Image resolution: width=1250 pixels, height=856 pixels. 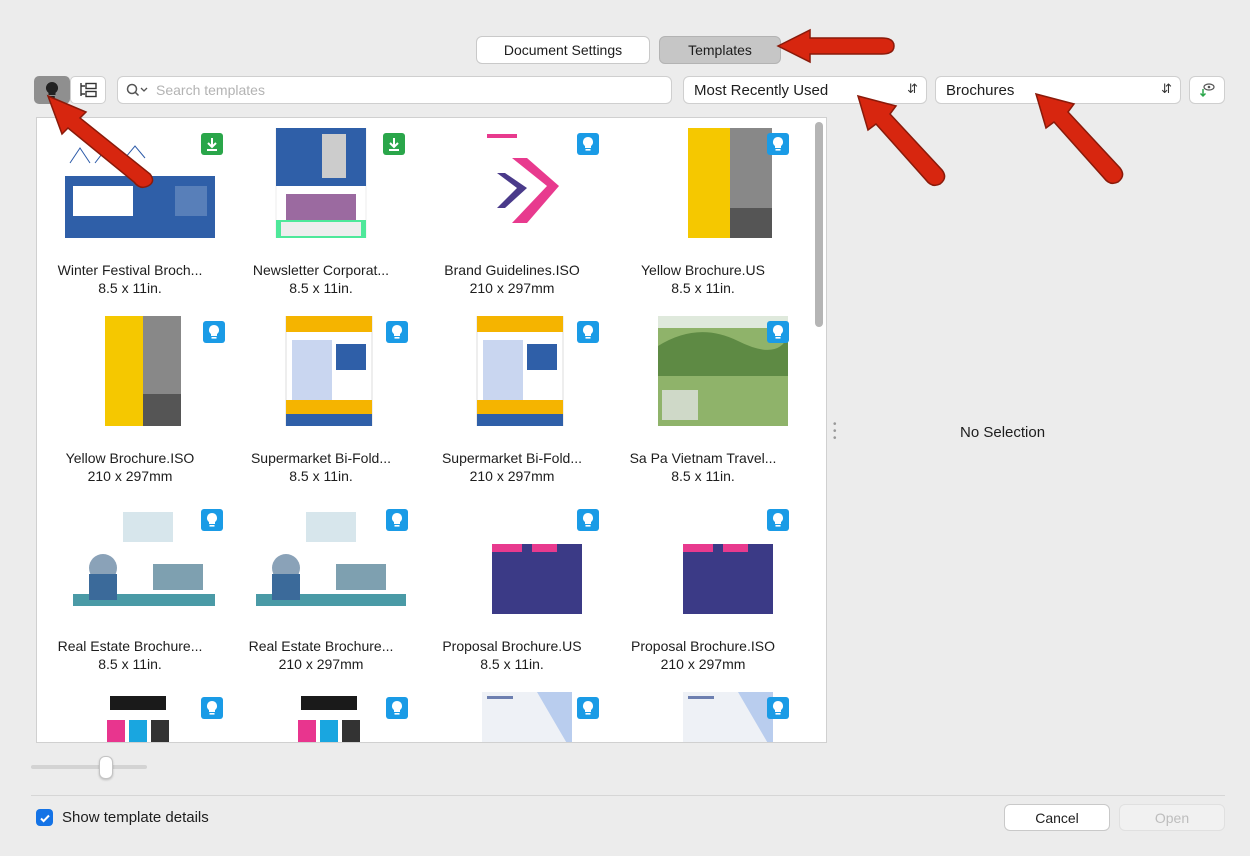 What do you see at coordinates (406, 90) in the screenshot?
I see `search-input` at bounding box center [406, 90].